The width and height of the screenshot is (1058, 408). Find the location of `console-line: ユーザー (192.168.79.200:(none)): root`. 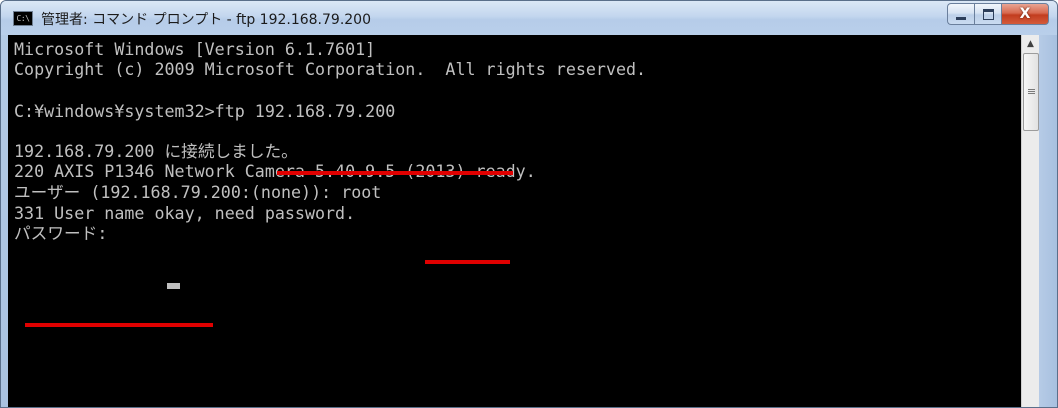

console-line: ユーザー (192.168.79.200:(none)): root is located at coordinates (198, 192).